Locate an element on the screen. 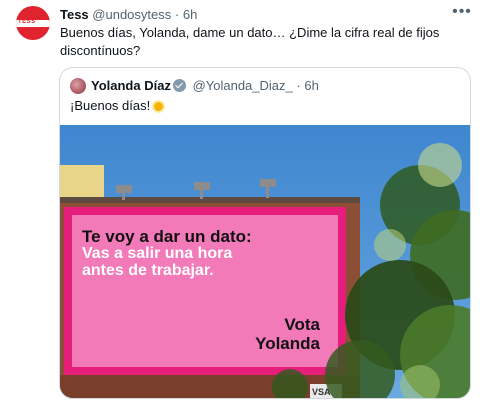  billboard-vote-line-2: Yolanda is located at coordinates (287, 343).